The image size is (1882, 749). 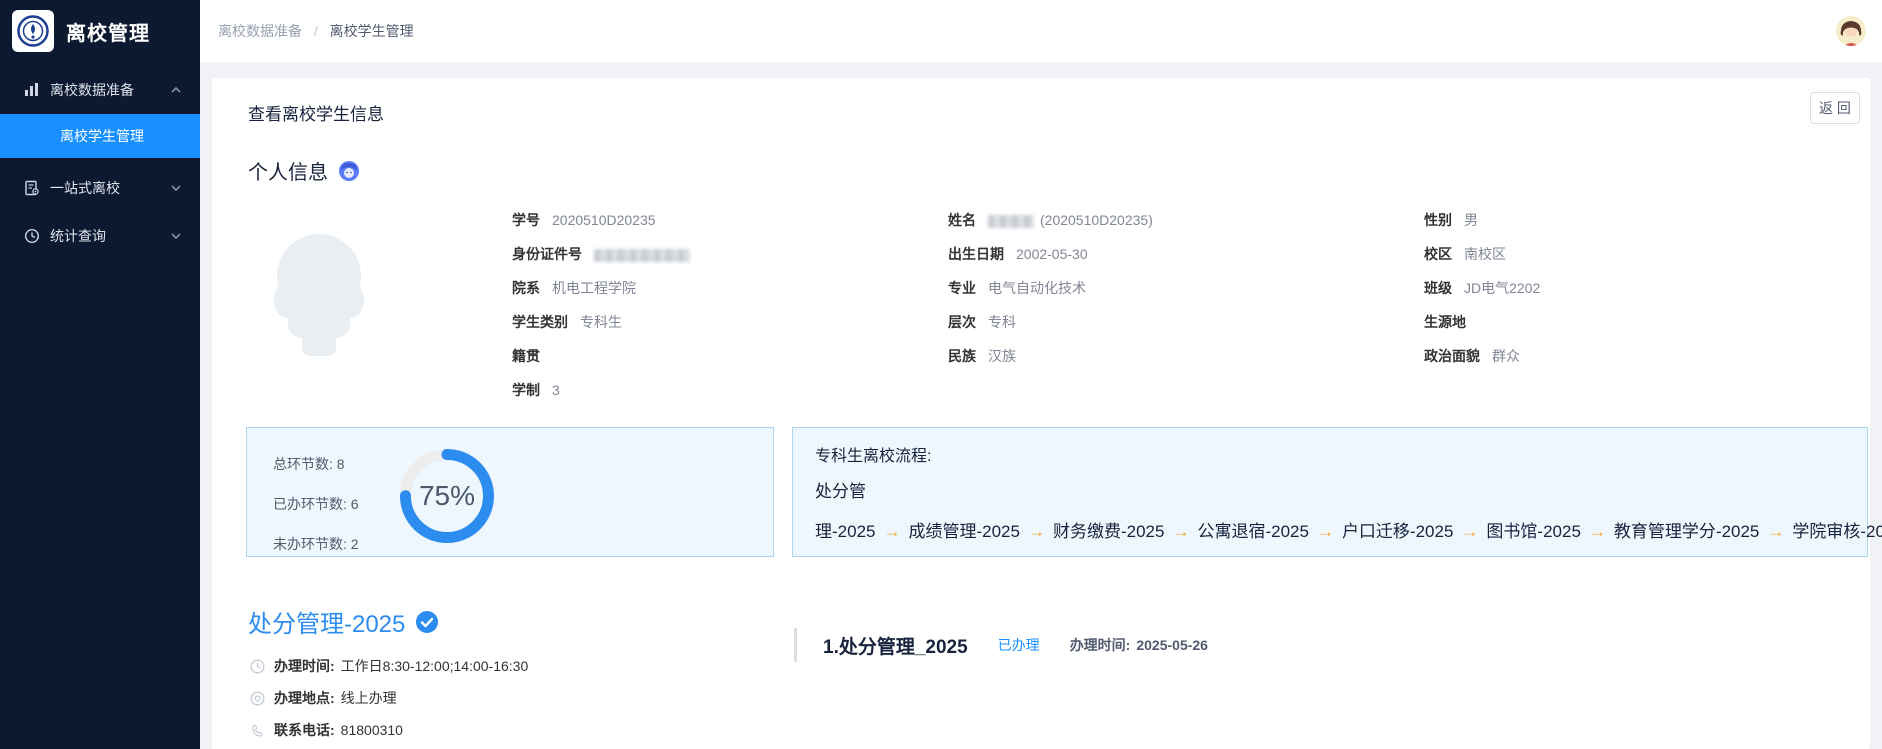 I want to click on step-section-heading: 处分管理-2025, so click(x=343, y=621).